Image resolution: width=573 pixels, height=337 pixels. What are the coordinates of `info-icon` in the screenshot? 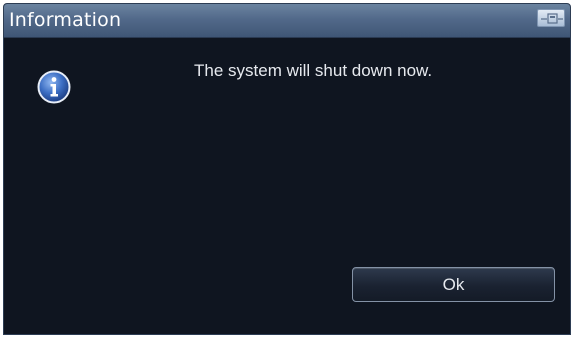 It's located at (54, 87).